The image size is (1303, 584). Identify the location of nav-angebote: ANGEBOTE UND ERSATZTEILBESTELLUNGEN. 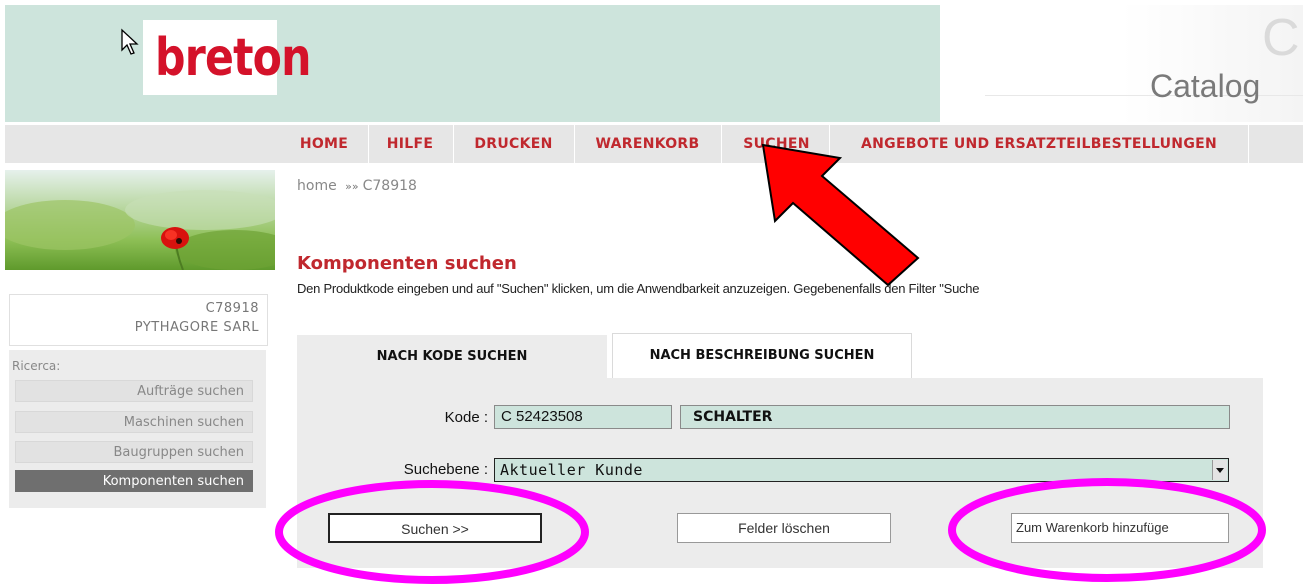
(1039, 144).